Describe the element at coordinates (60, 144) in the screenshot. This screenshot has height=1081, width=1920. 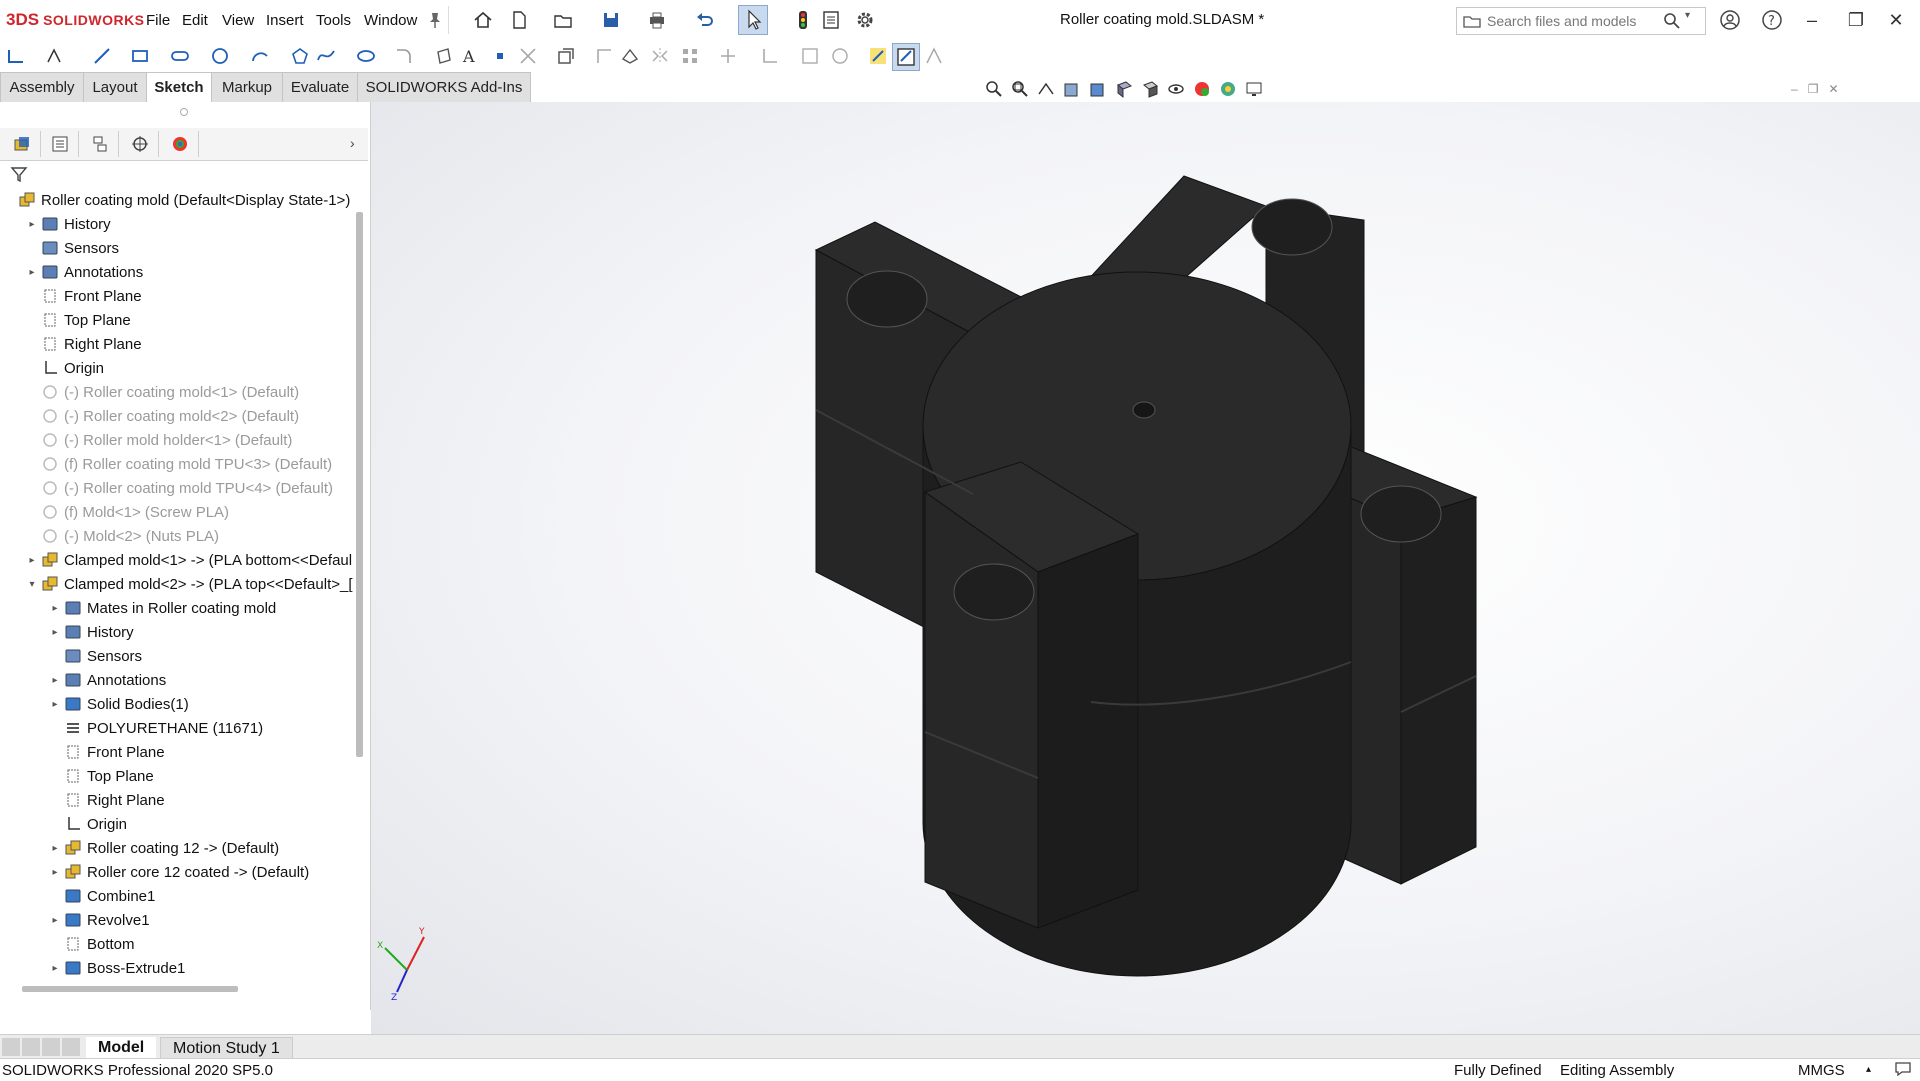
I see `property-manager-tab-icon` at that location.